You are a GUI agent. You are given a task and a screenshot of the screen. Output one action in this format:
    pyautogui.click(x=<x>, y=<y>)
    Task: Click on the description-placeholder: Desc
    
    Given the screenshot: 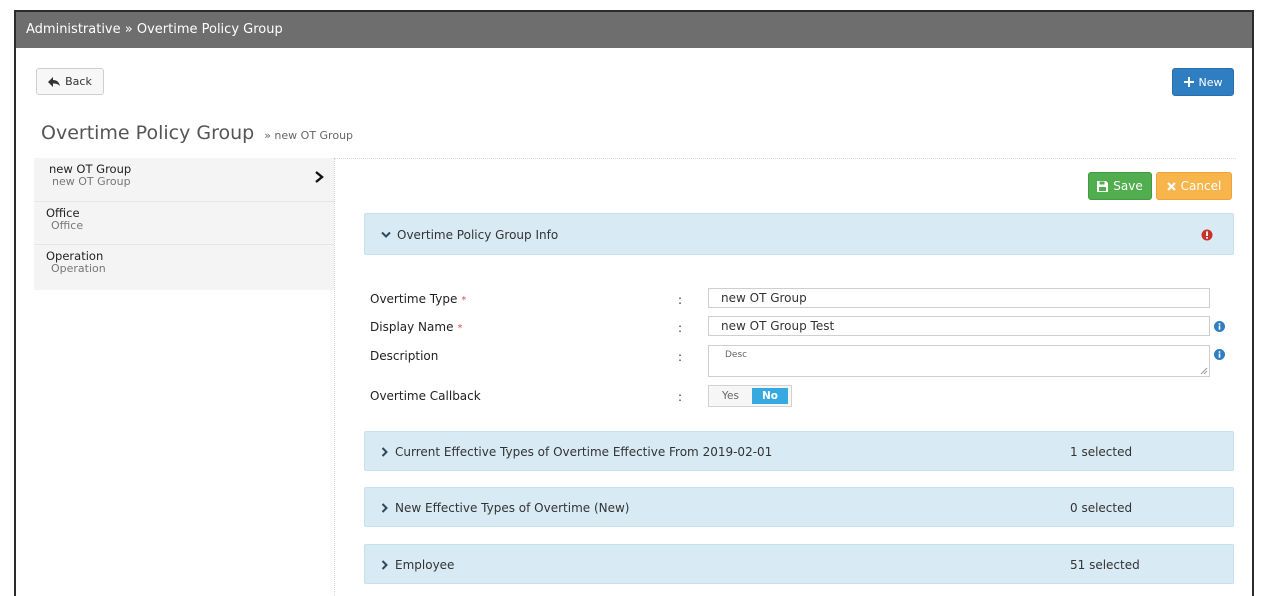 What is the action you would take?
    pyautogui.click(x=736, y=355)
    